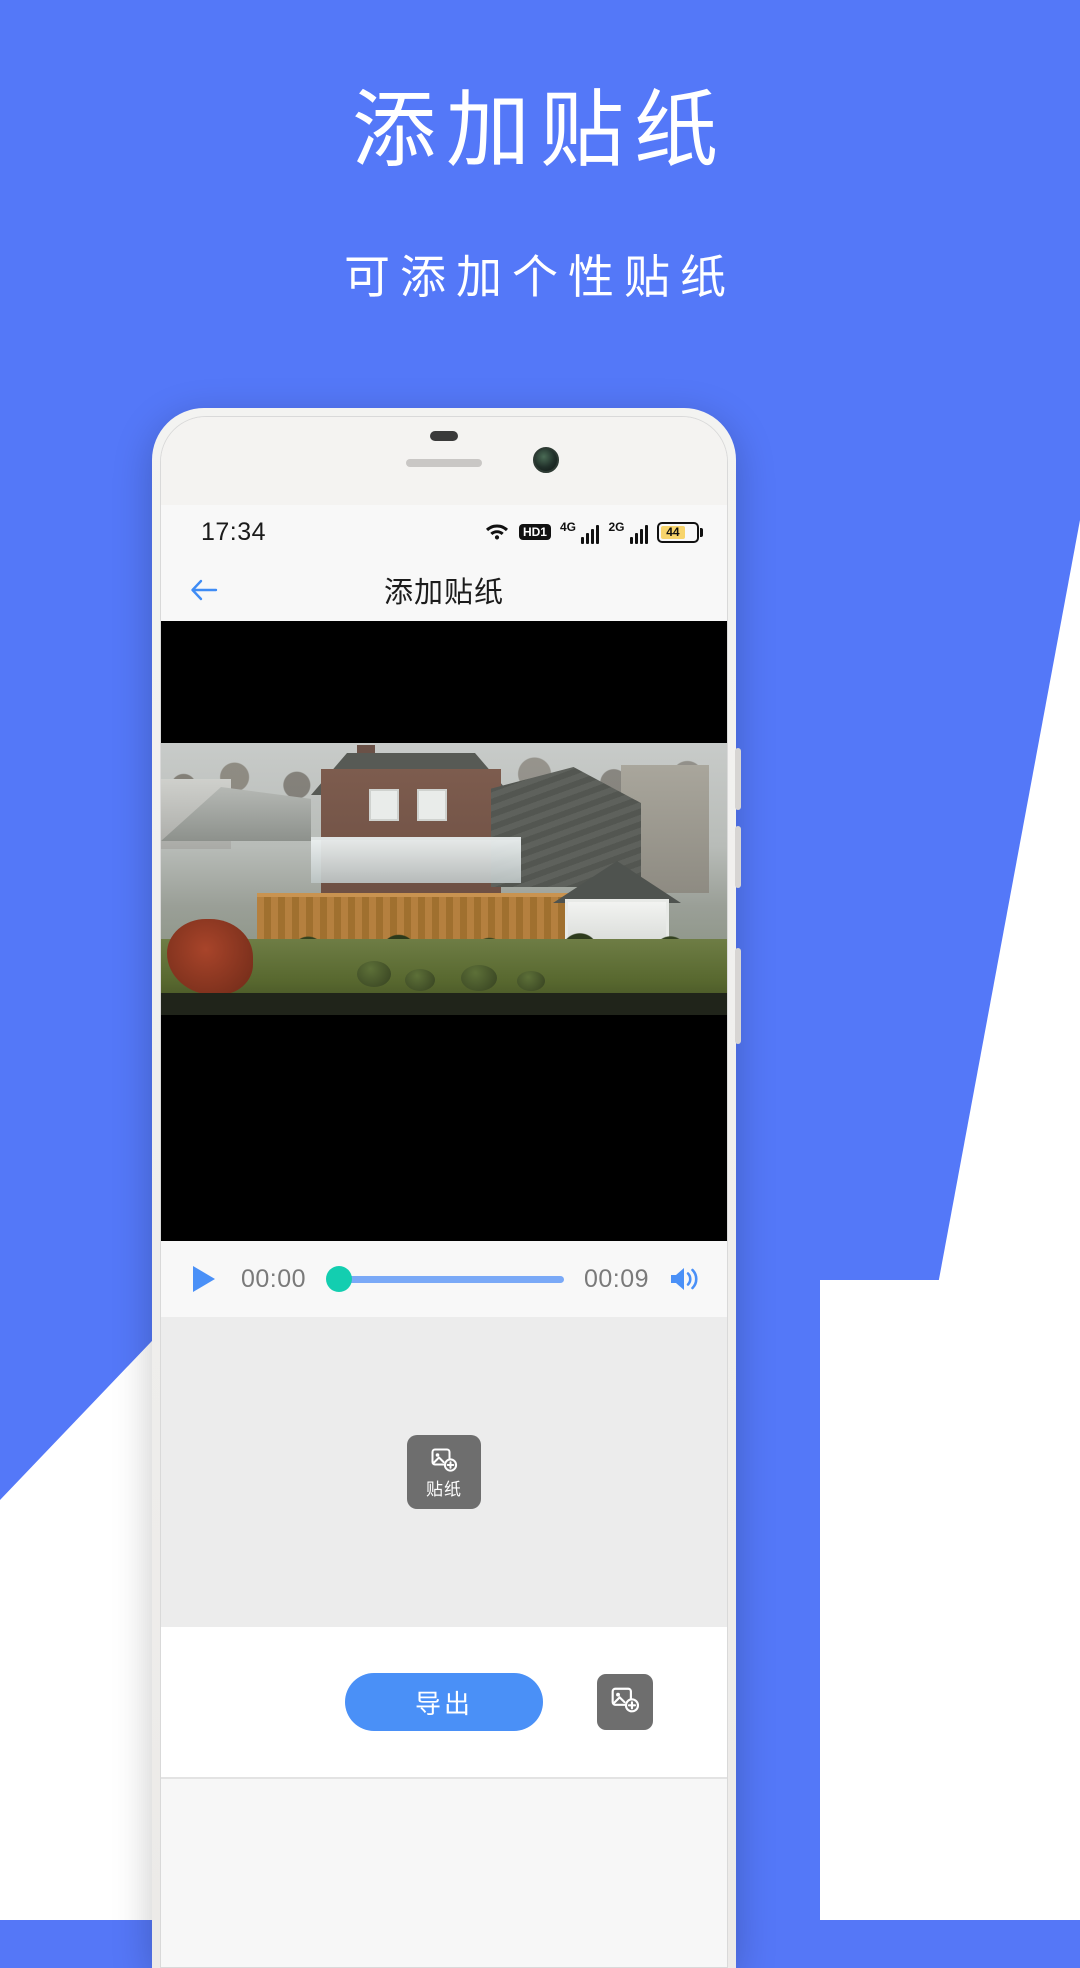 The height and width of the screenshot is (1968, 1080). What do you see at coordinates (339, 1279) in the screenshot?
I see `seek-handle` at bounding box center [339, 1279].